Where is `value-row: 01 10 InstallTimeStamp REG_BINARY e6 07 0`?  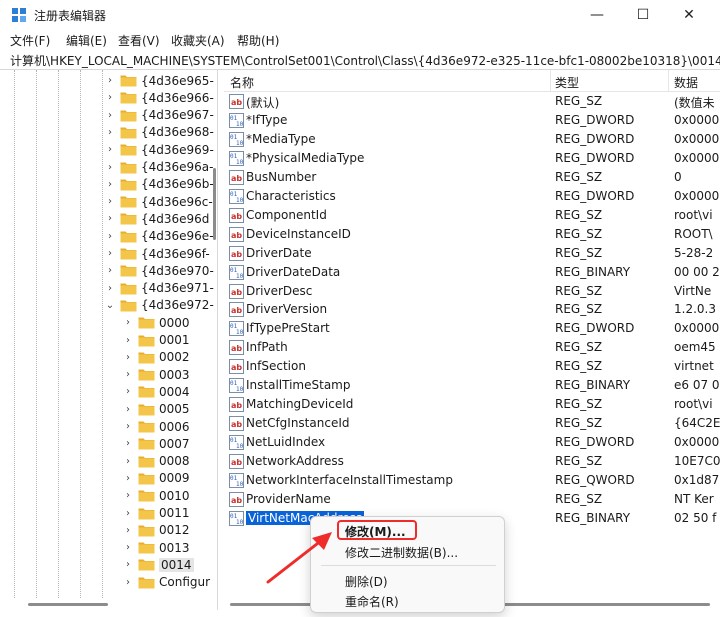
value-row: 01 10 InstallTimeStamp REG_BINARY e6 07 0 is located at coordinates (472, 385).